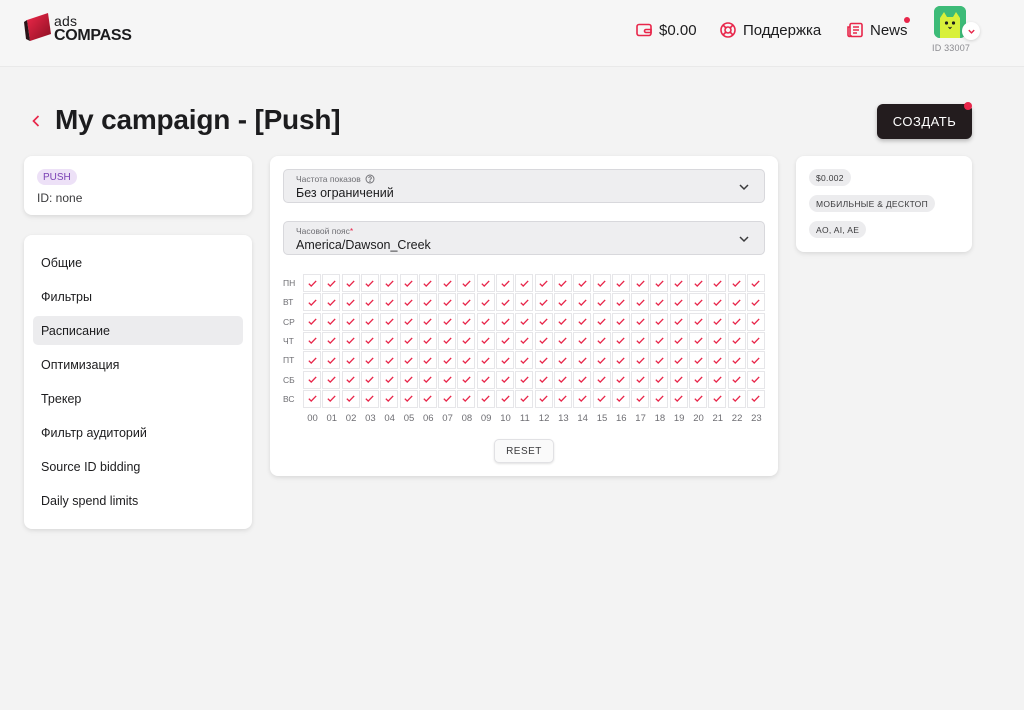 This screenshot has width=1024, height=710. Describe the element at coordinates (666, 30) in the screenshot. I see `balance-button: $0.00` at that location.